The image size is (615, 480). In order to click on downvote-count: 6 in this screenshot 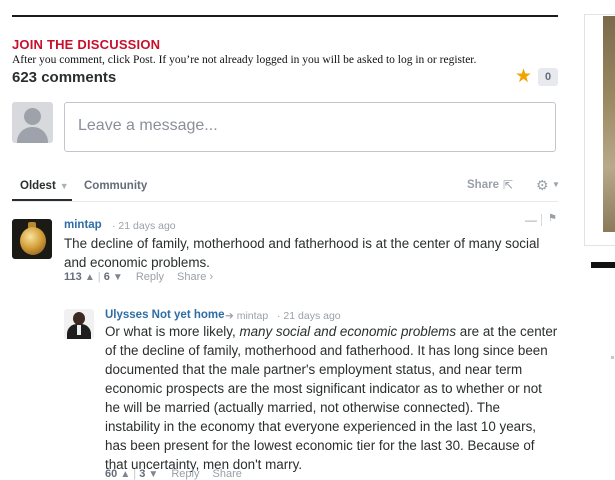, I will do `click(106, 277)`.